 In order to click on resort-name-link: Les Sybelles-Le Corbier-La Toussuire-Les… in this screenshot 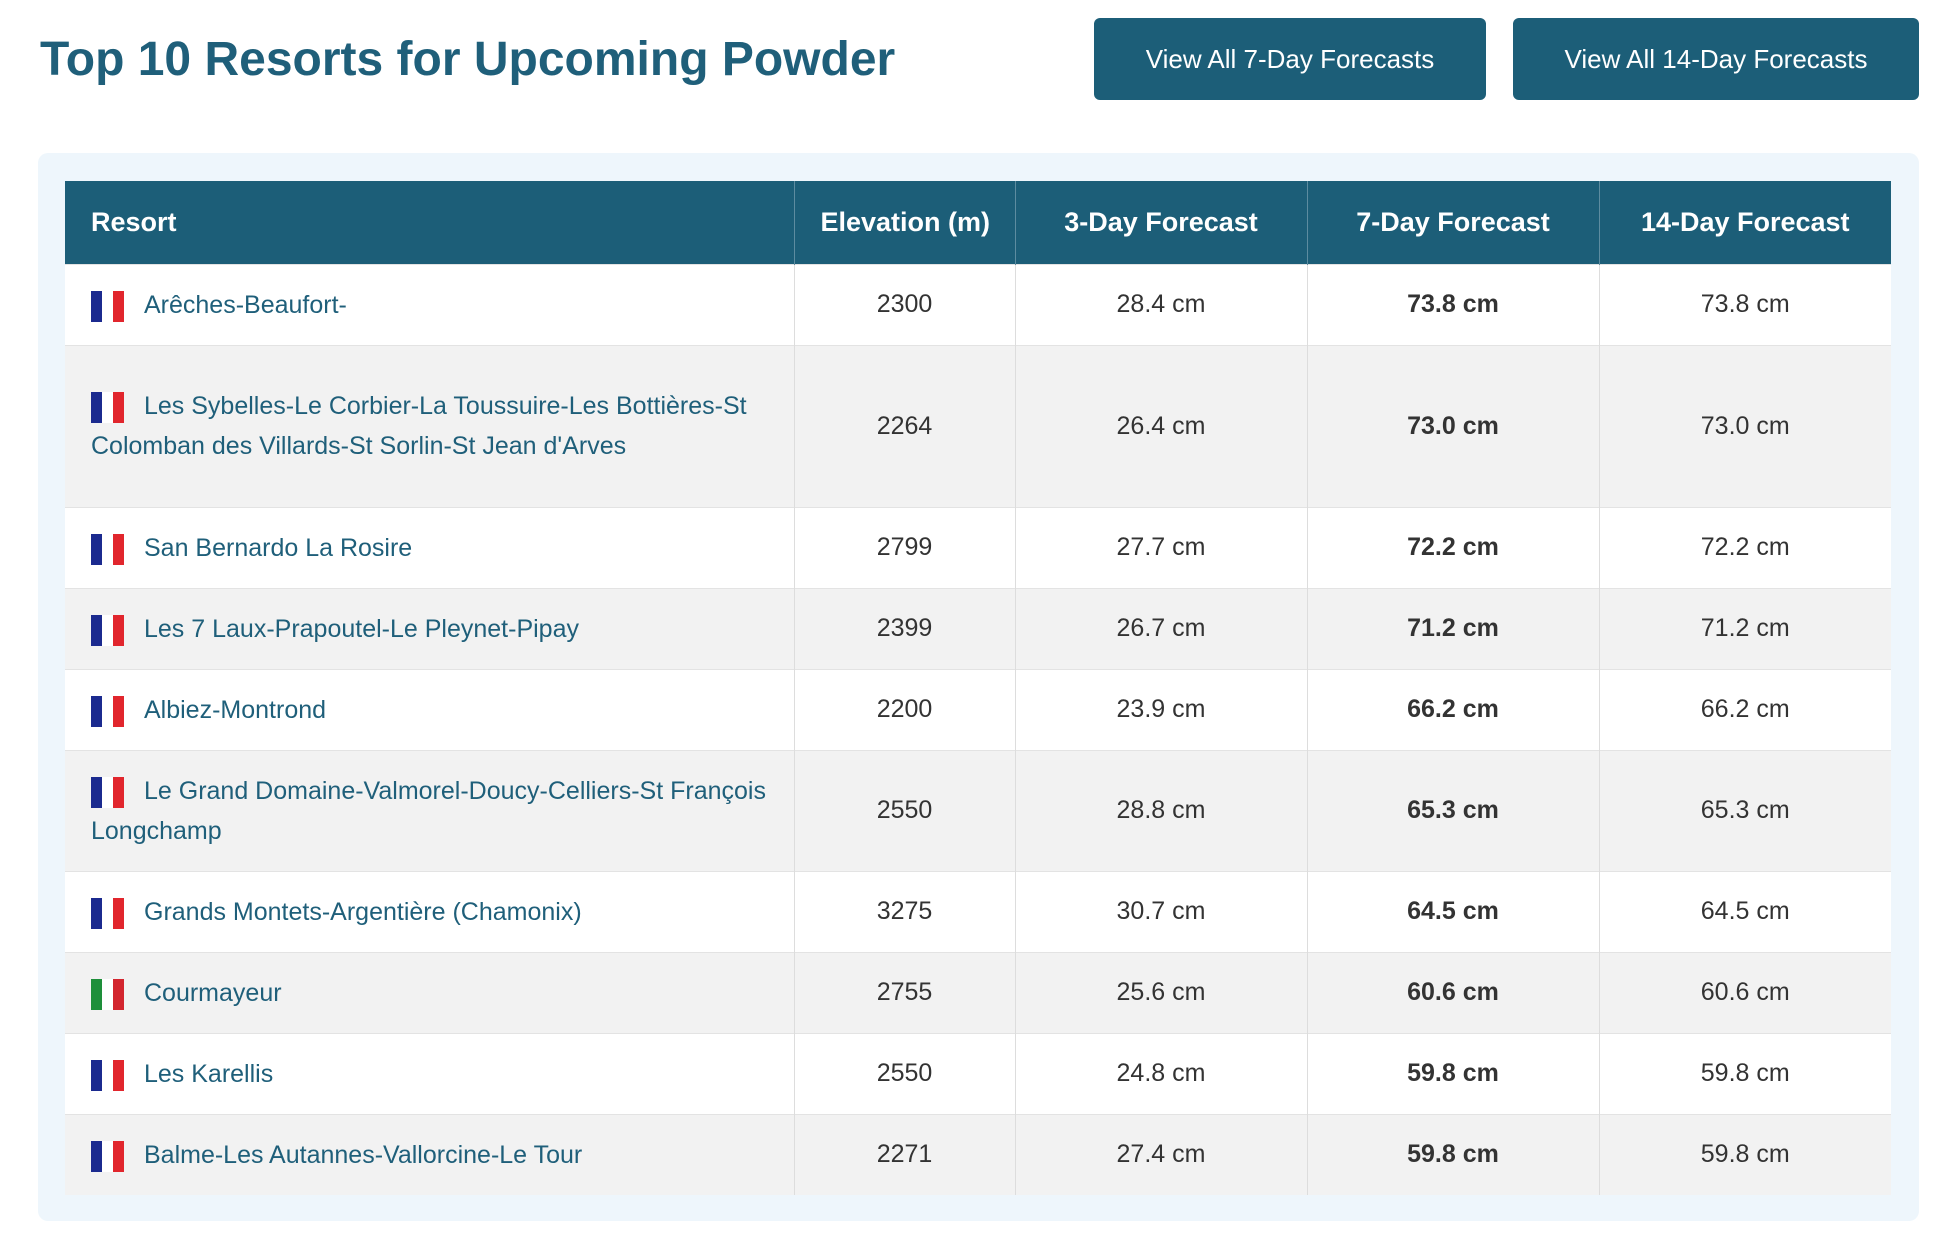, I will do `click(419, 426)`.